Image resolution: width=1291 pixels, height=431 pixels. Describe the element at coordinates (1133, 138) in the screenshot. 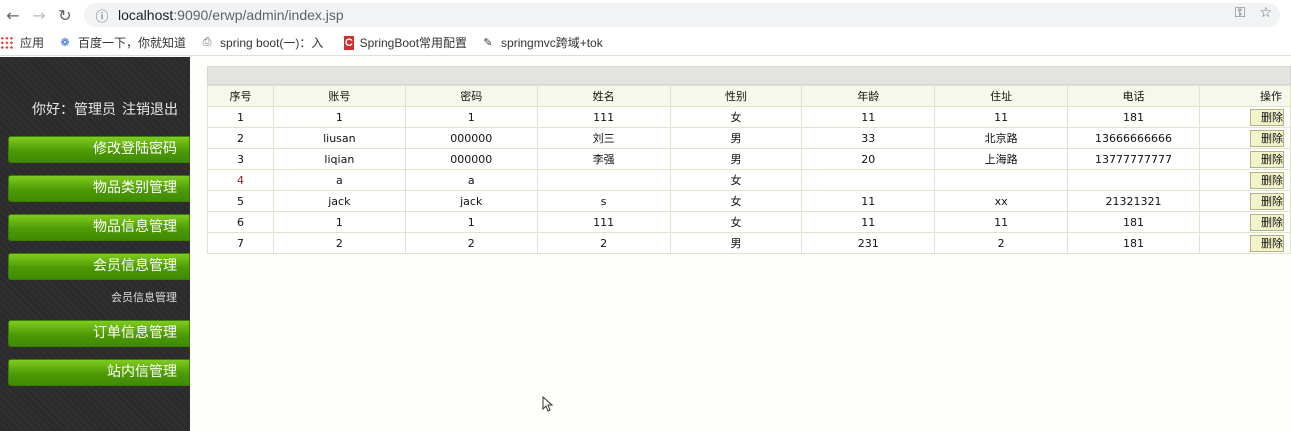

I see `table-cell: 13666666666` at that location.